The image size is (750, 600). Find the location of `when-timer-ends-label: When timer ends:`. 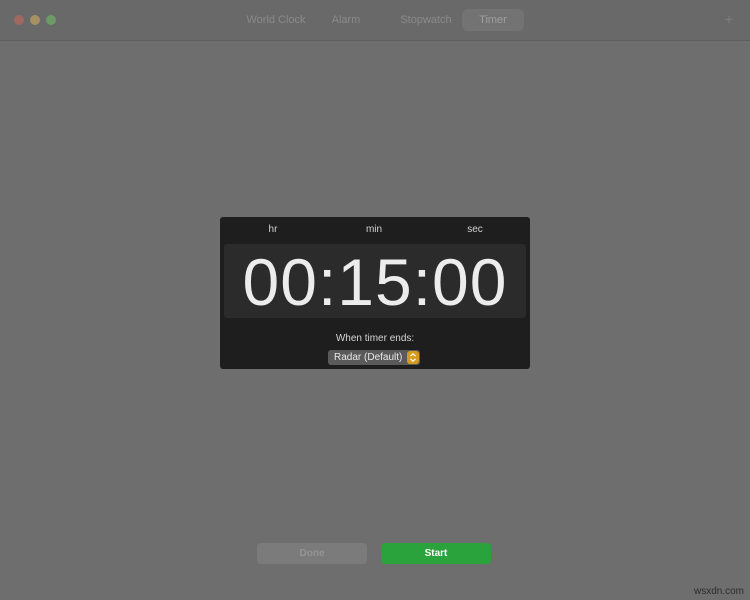

when-timer-ends-label: When timer ends: is located at coordinates (375, 338).